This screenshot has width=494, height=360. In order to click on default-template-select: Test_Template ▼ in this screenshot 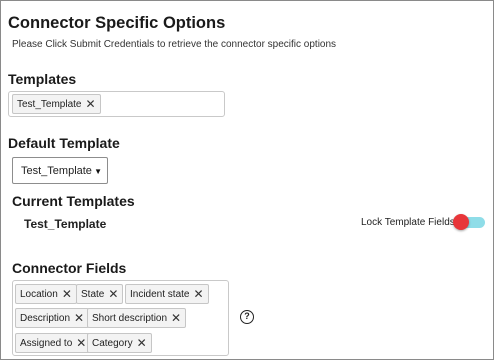, I will do `click(60, 170)`.